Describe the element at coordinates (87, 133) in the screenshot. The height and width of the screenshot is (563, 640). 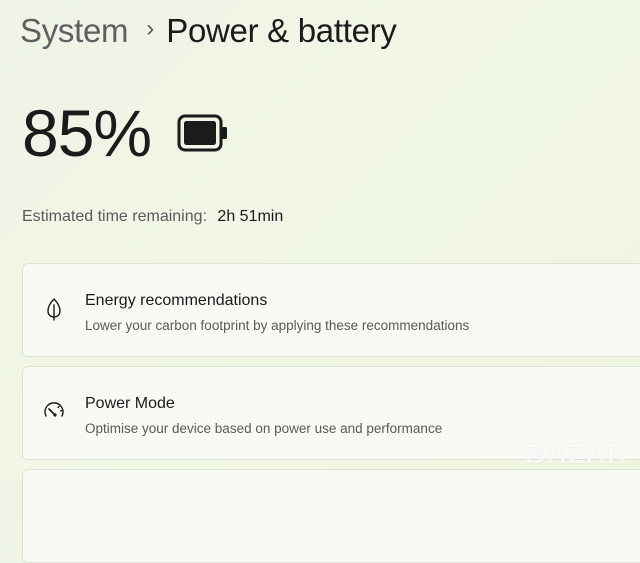
I see `battery-percent: 85%` at that location.